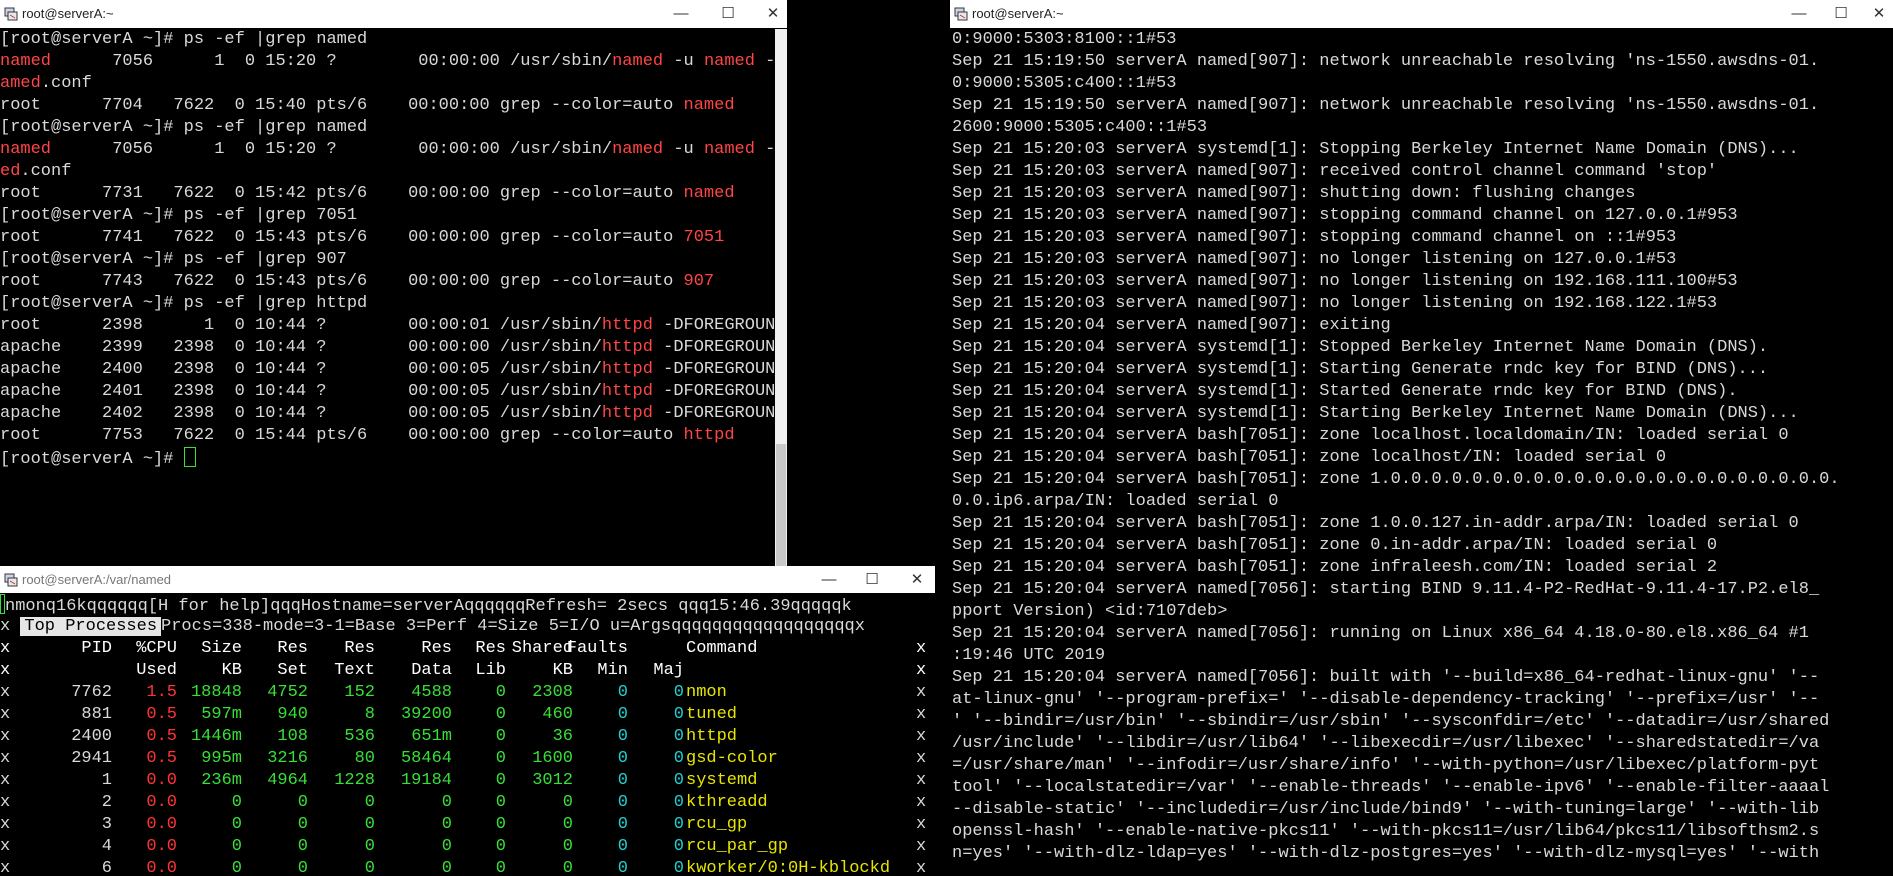 This screenshot has width=1893, height=876. Describe the element at coordinates (332, 61) in the screenshot. I see `terminal-text: 7056 1 0 15:20 ? 00:00:00 /usr/sbin/` at that location.